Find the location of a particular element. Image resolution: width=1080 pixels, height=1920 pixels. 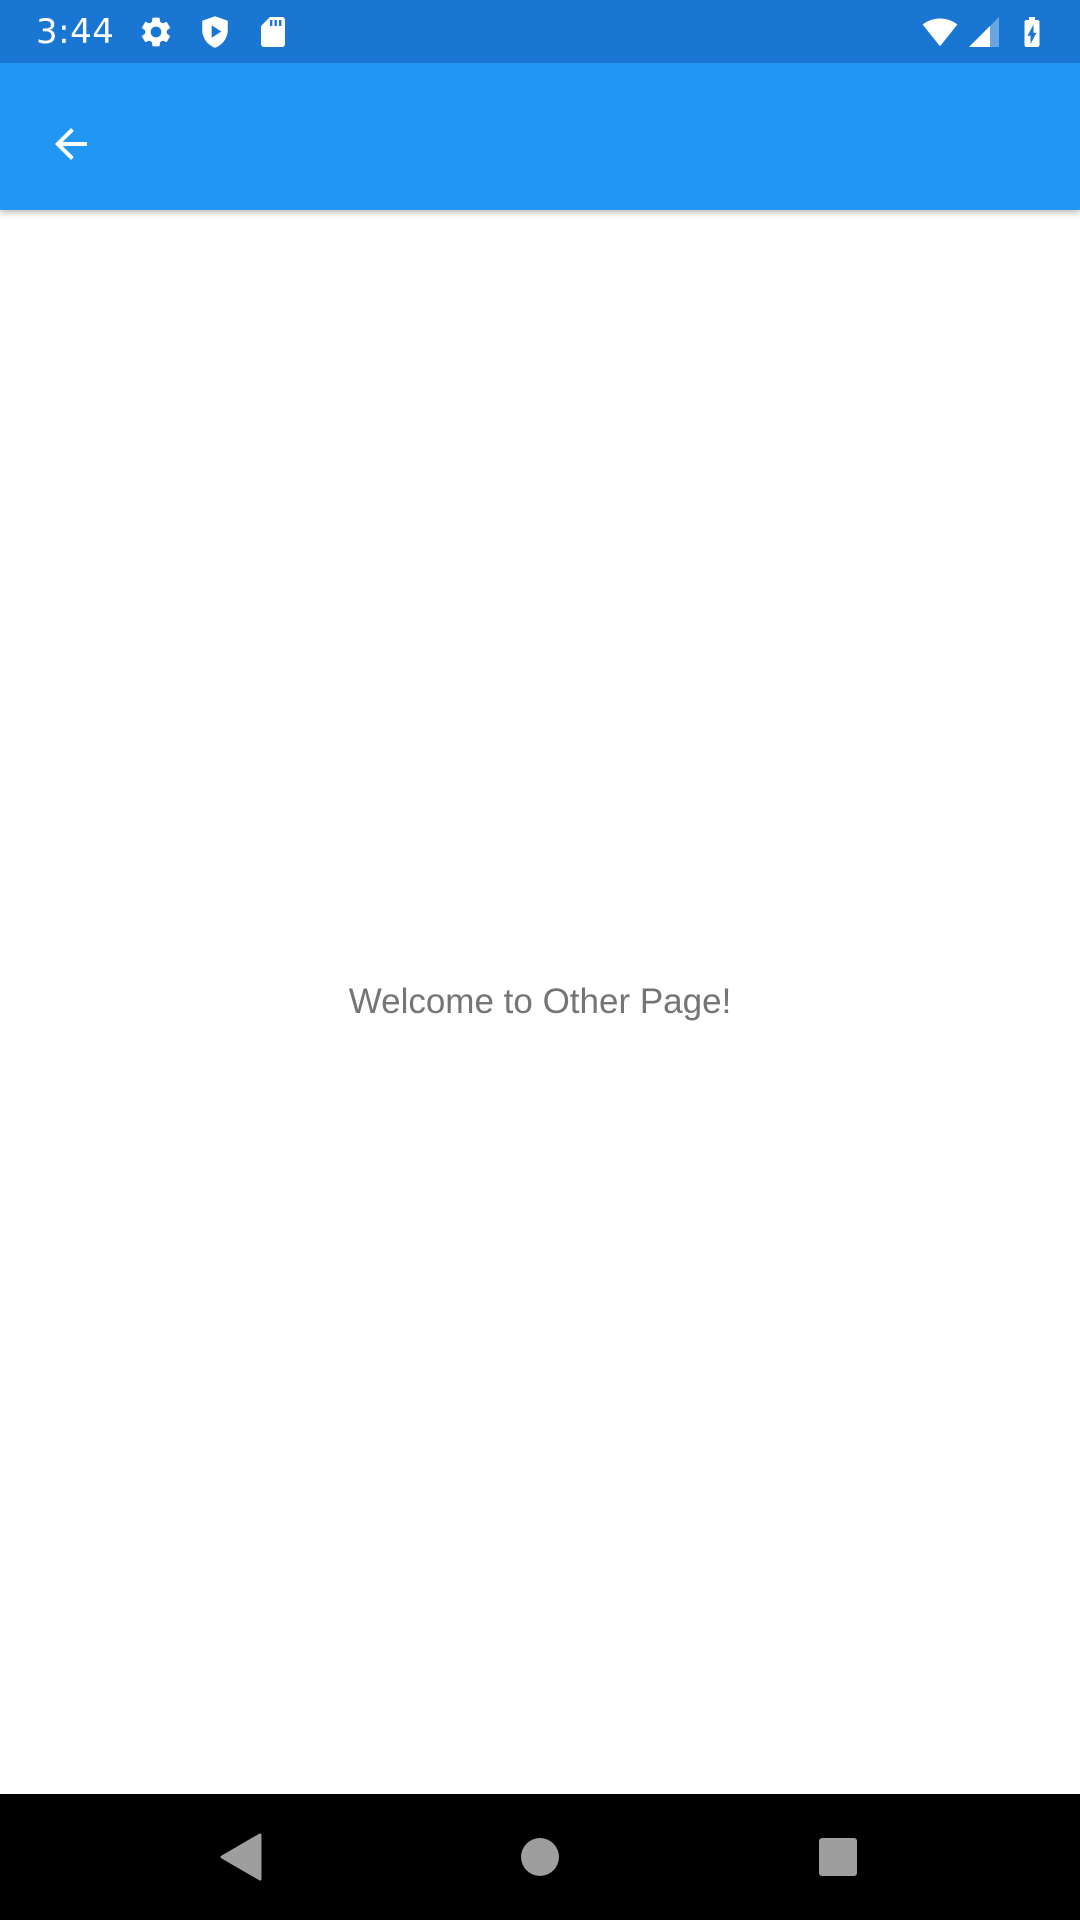

nav-back-button is located at coordinates (240, 1857).